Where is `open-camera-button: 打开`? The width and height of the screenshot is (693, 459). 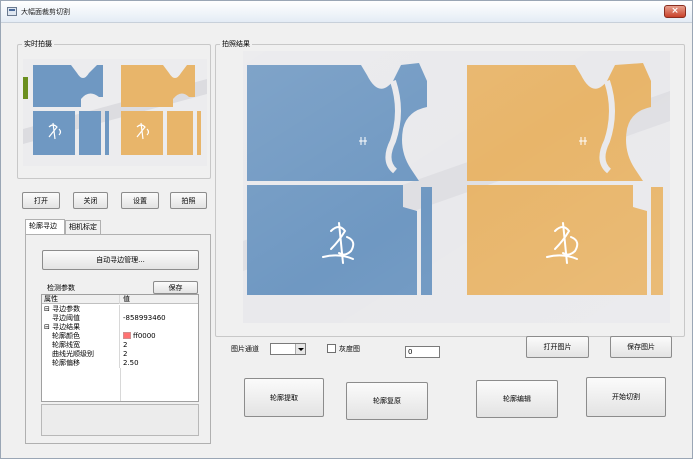
open-camera-button: 打开 is located at coordinates (41, 200).